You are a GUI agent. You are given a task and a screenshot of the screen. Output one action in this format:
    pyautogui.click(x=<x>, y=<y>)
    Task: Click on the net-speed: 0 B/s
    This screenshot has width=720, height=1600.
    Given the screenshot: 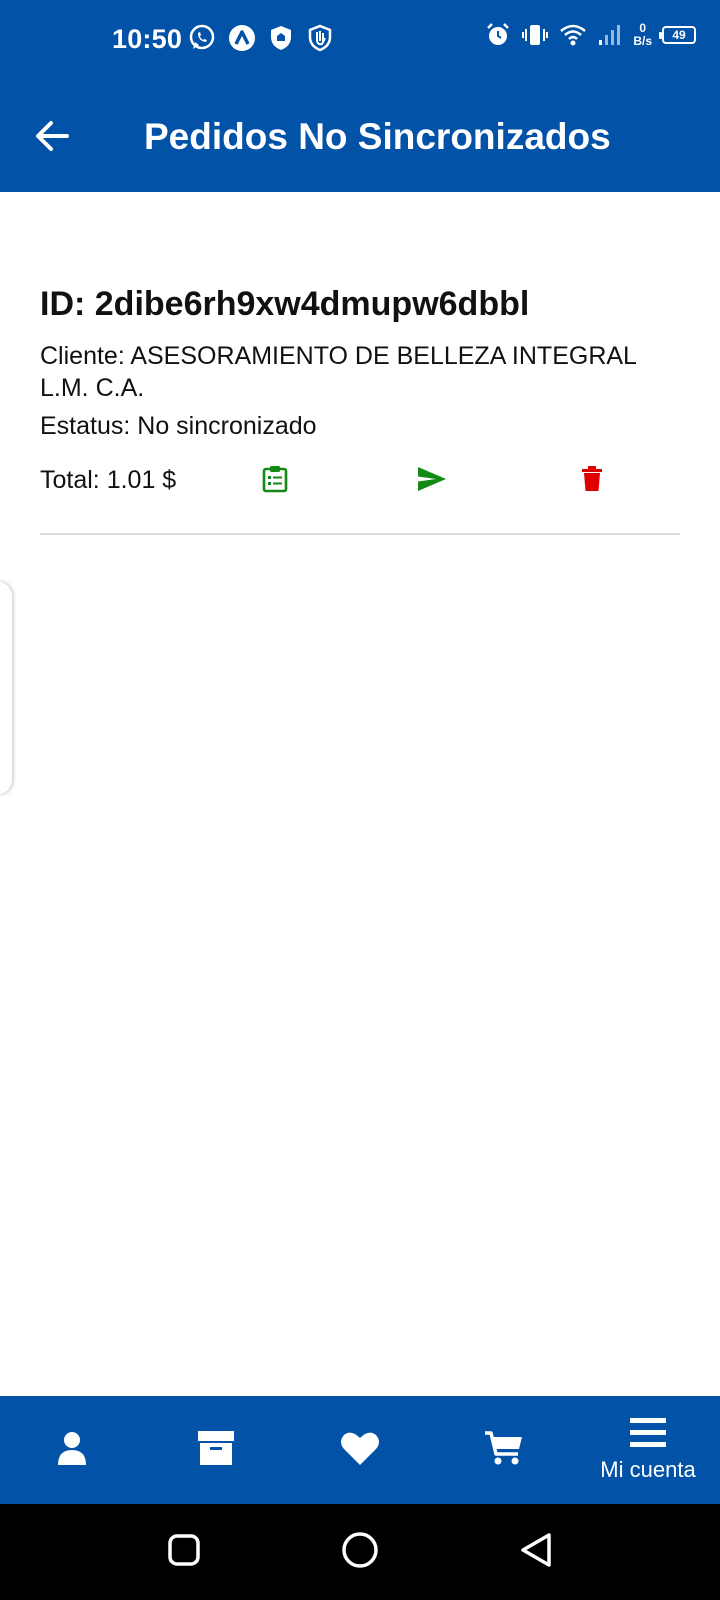 What is the action you would take?
    pyautogui.click(x=642, y=35)
    